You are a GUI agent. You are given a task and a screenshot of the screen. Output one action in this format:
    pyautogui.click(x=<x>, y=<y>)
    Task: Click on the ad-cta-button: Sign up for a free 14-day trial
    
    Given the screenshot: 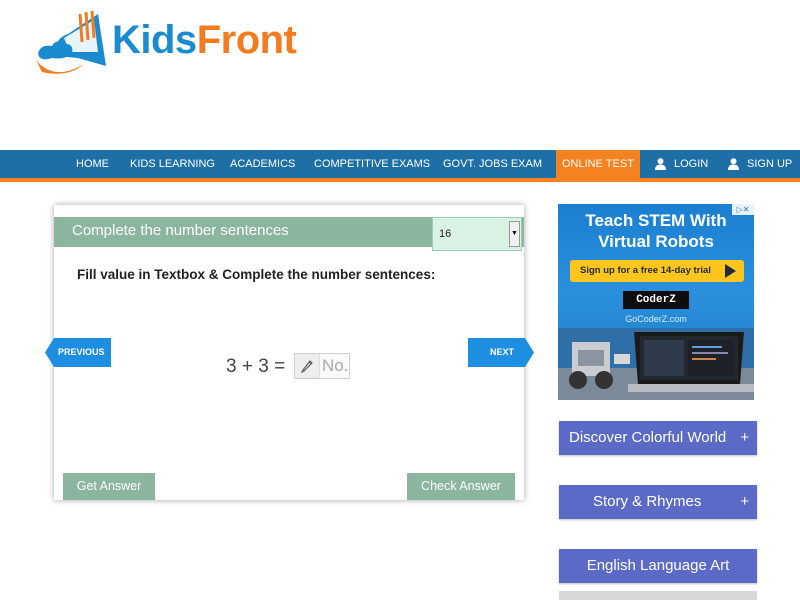 What is the action you would take?
    pyautogui.click(x=657, y=271)
    